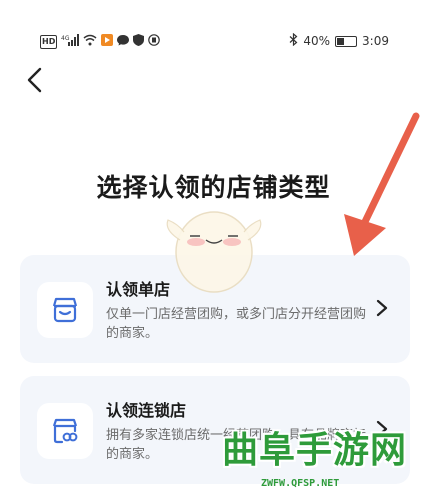 The height and width of the screenshot is (495, 427). I want to click on network-label: 4G, so click(65, 38).